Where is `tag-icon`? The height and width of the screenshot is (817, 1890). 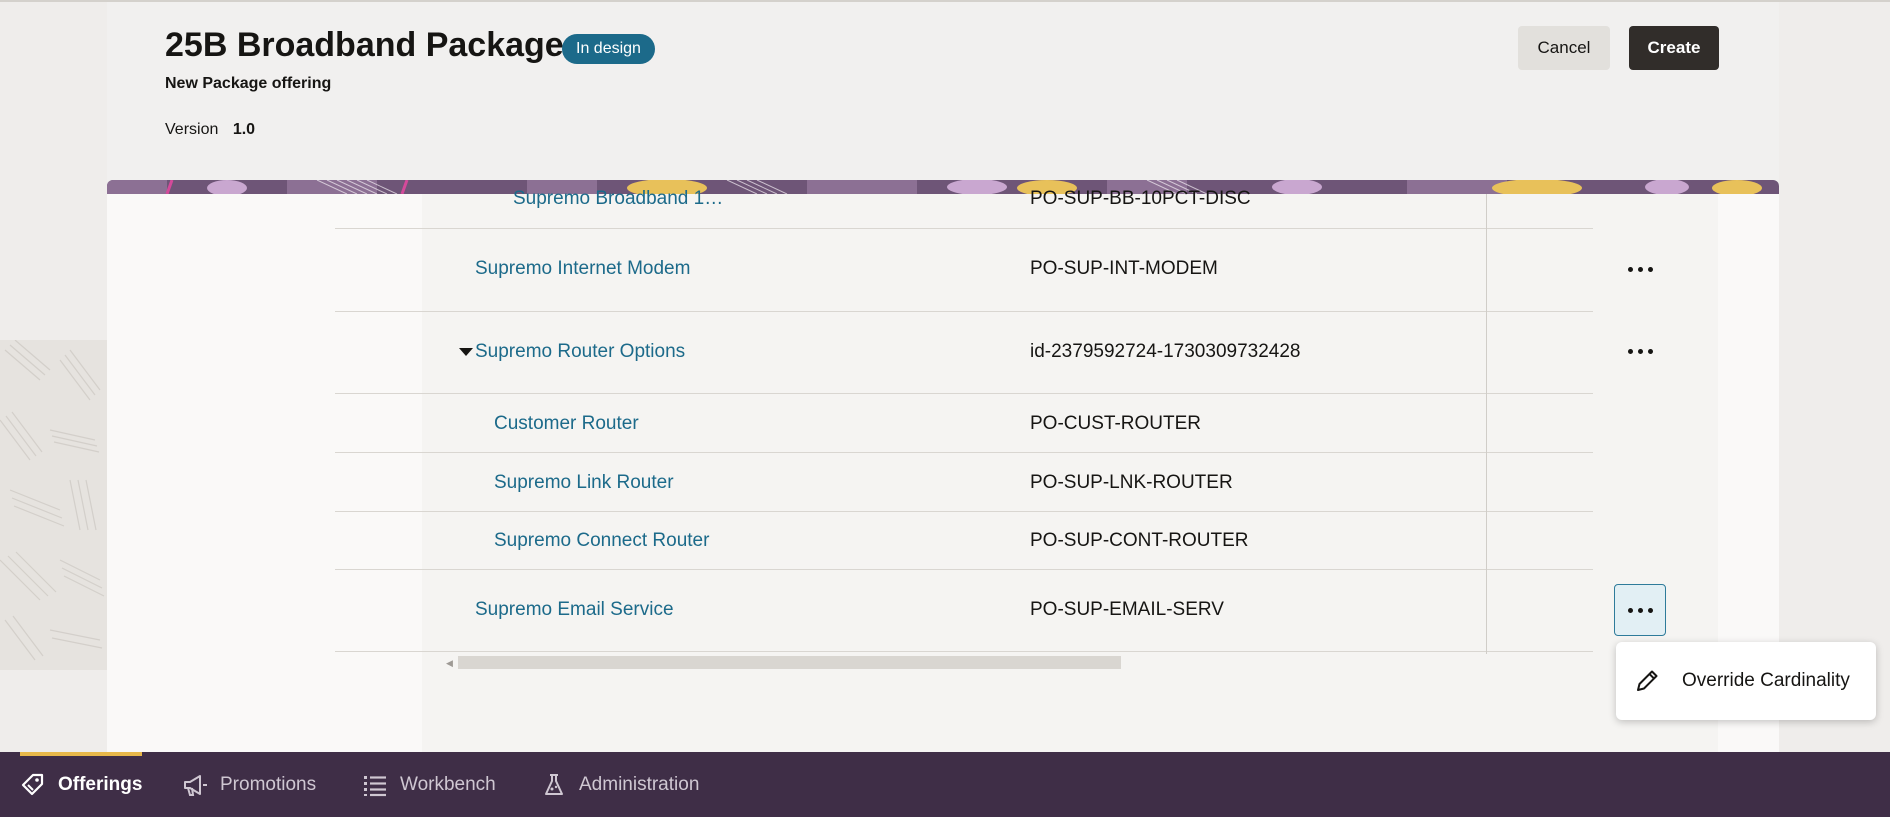
tag-icon is located at coordinates (32, 784).